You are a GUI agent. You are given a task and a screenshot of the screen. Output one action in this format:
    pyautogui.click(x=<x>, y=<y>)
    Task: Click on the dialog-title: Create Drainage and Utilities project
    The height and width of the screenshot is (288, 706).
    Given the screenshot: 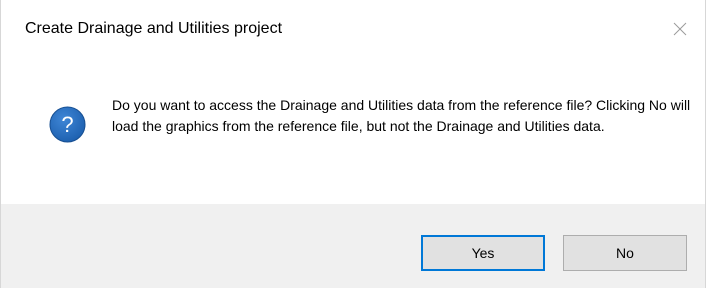 What is the action you would take?
    pyautogui.click(x=154, y=28)
    